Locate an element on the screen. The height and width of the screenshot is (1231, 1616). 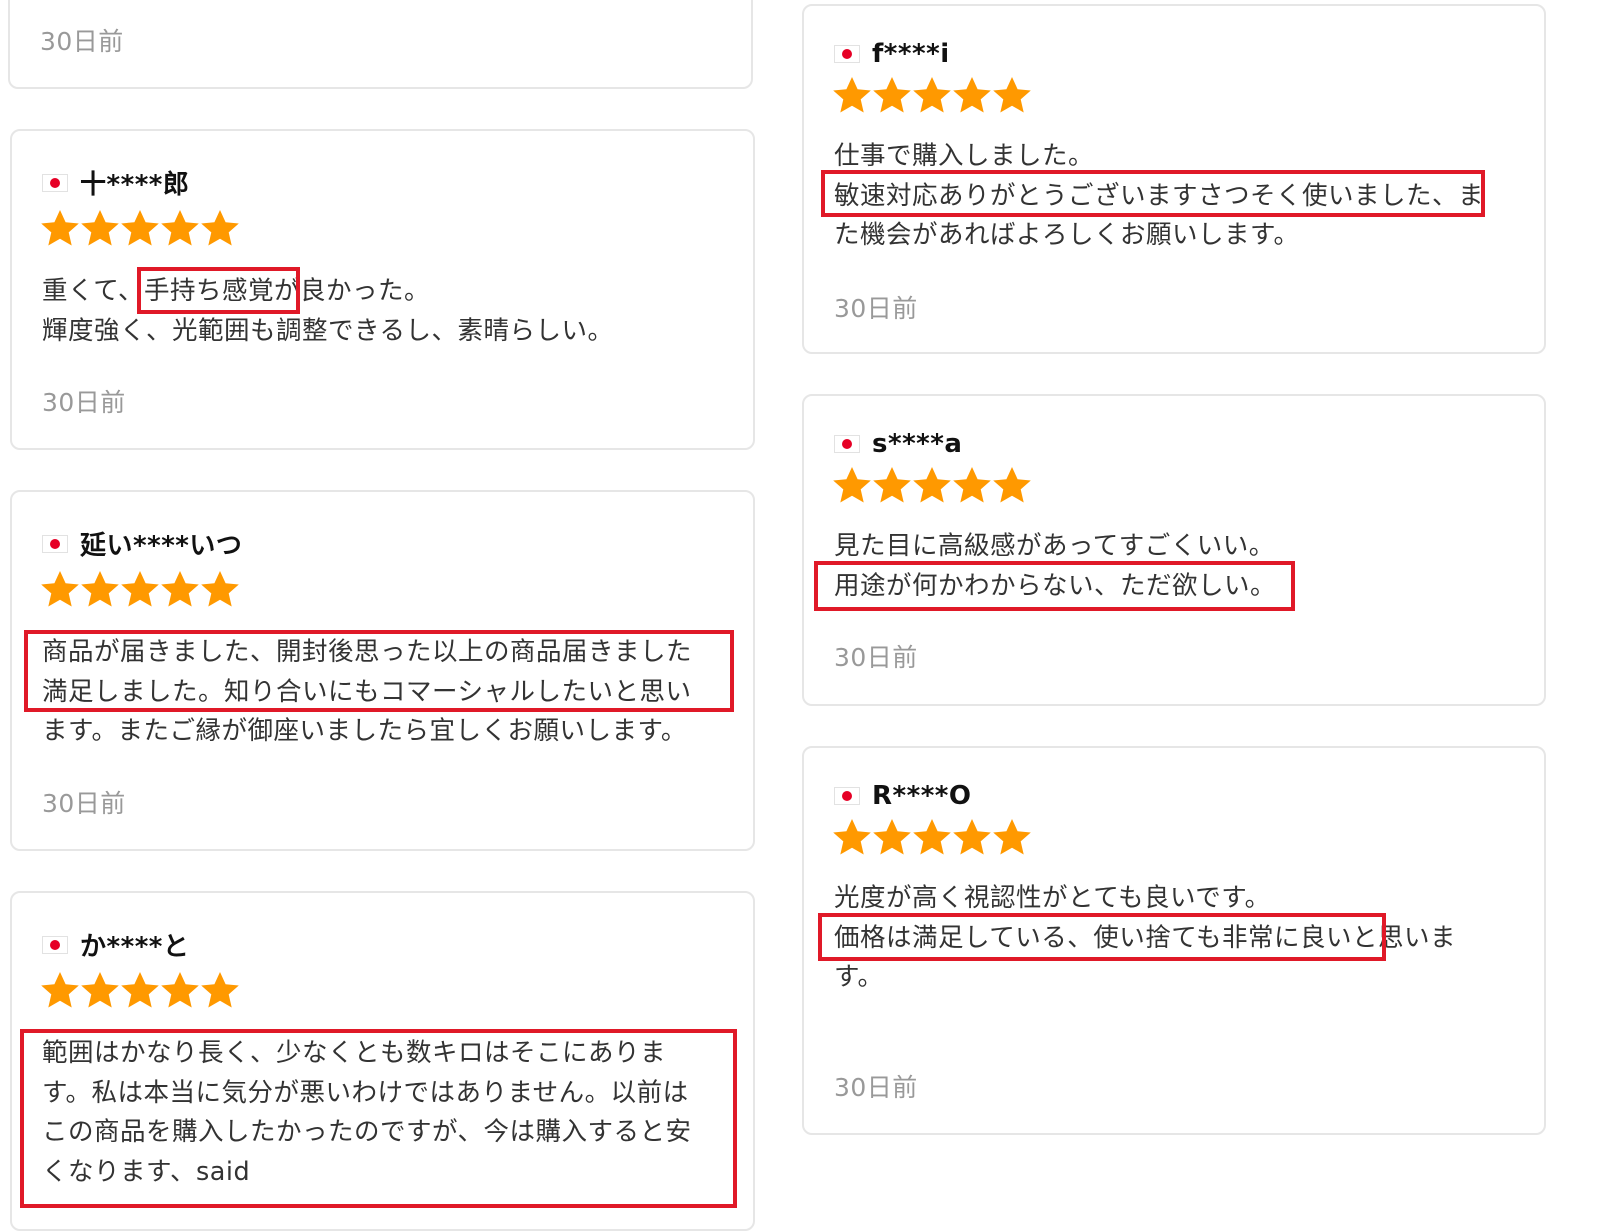
reviewer: R****O is located at coordinates (903, 796).